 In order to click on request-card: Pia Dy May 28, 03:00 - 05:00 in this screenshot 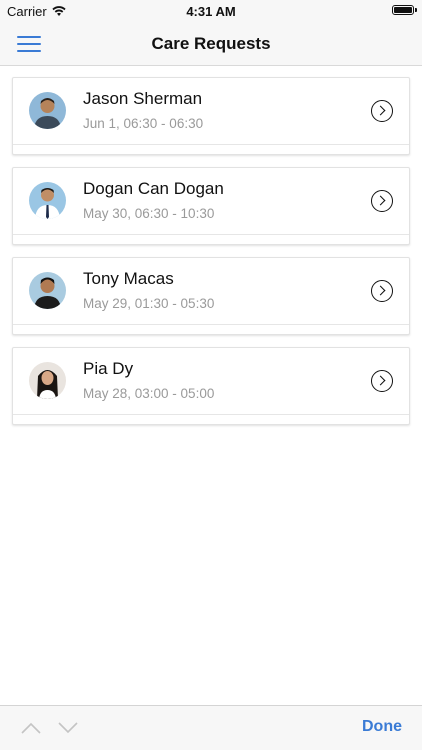, I will do `click(211, 386)`.